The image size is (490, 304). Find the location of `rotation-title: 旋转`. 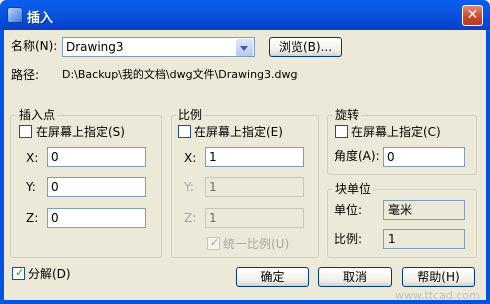

rotation-title: 旋转 is located at coordinates (347, 115).